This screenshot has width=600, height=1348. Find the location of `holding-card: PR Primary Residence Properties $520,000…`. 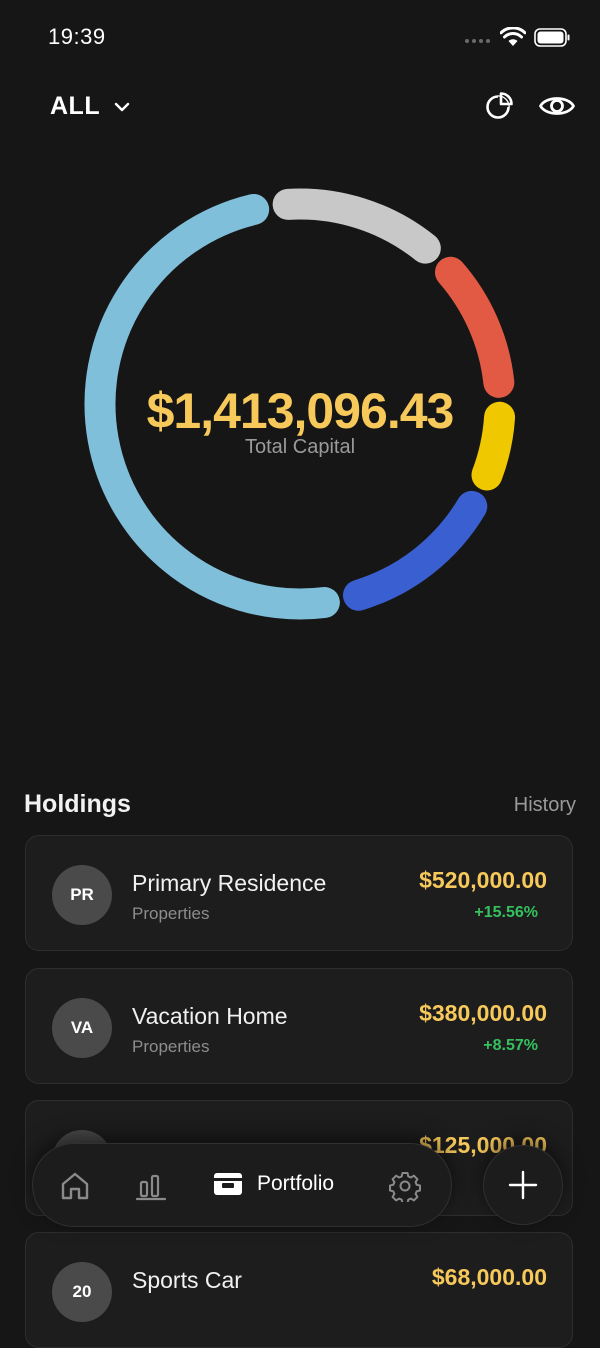

holding-card: PR Primary Residence Properties $520,000… is located at coordinates (299, 893).